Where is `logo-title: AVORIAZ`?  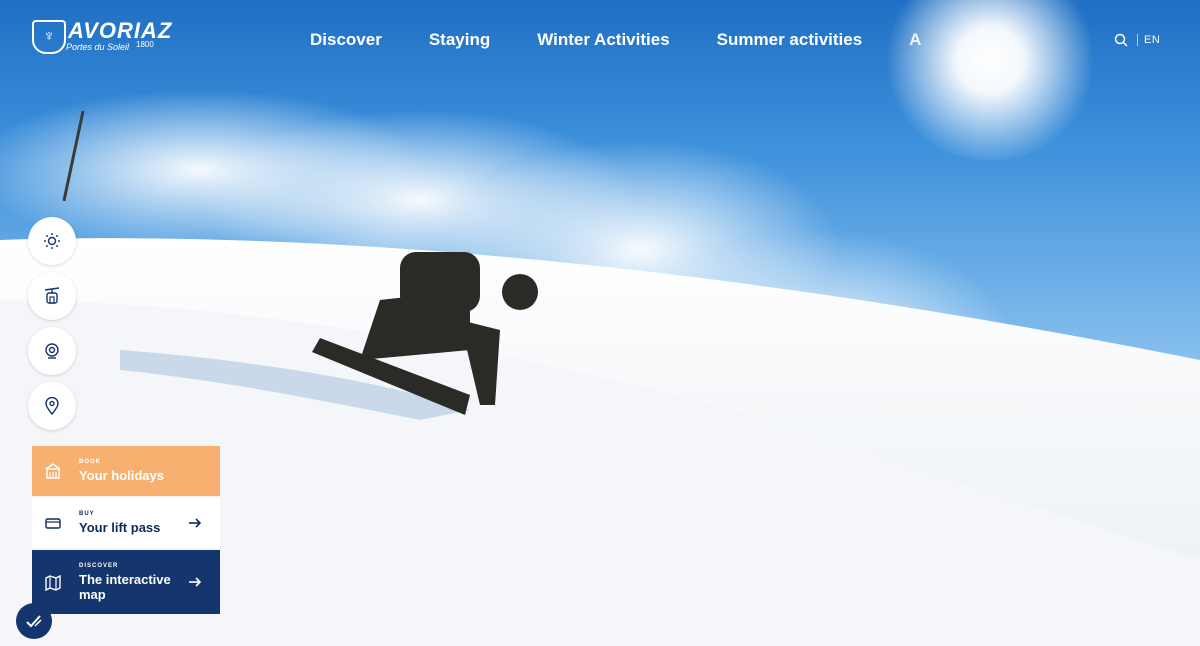
logo-title: AVORIAZ is located at coordinates (120, 30).